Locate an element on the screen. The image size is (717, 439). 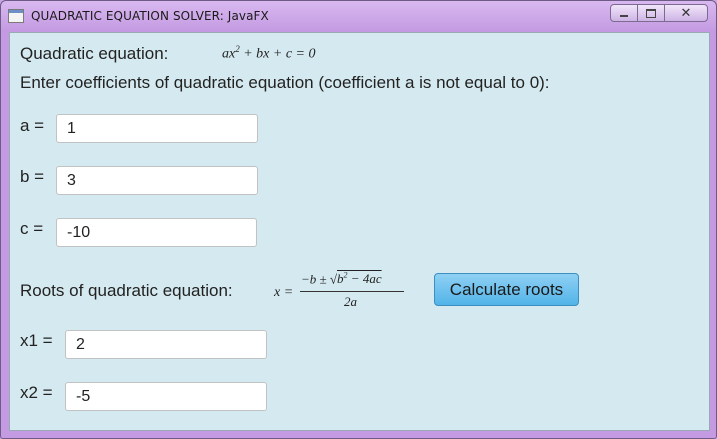
x2-label: x2 = is located at coordinates (36, 392).